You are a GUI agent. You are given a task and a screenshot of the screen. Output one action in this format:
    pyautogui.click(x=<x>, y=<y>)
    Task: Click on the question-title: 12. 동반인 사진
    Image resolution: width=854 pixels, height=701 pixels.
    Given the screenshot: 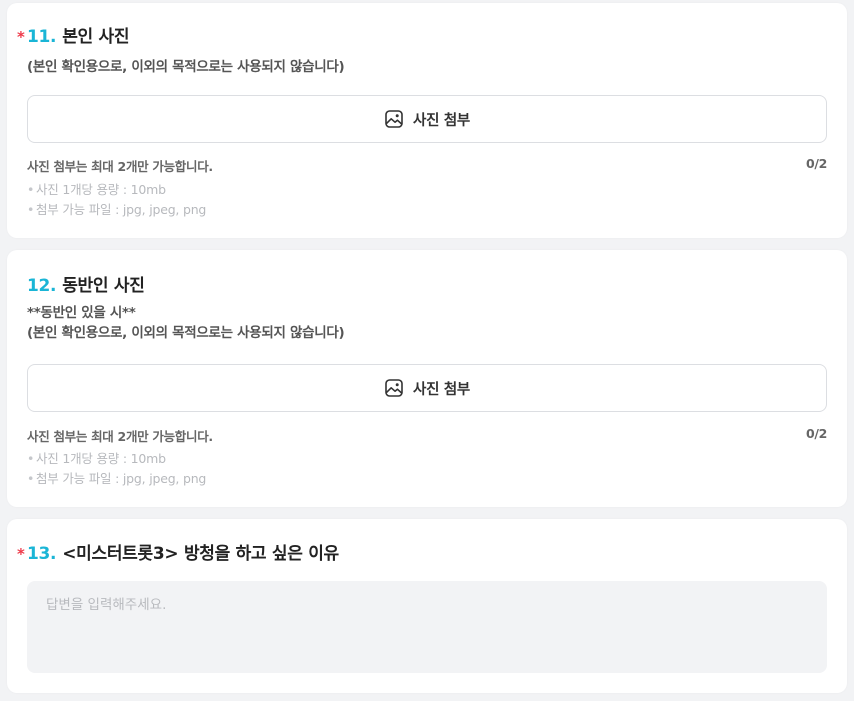 What is the action you would take?
    pyautogui.click(x=86, y=283)
    